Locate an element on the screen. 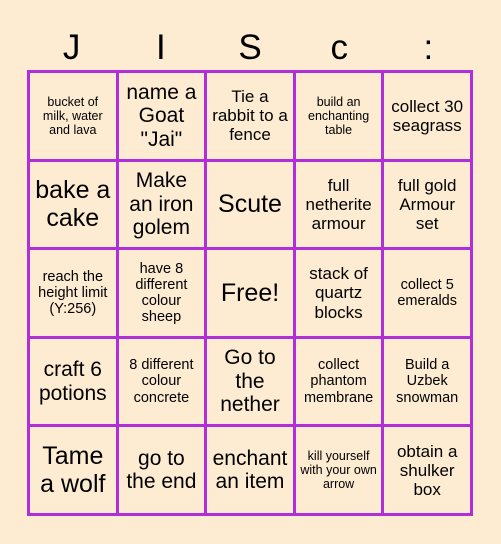 The height and width of the screenshot is (544, 501). bingo-cell-label: name a Goat "Jai" is located at coordinates (161, 115).